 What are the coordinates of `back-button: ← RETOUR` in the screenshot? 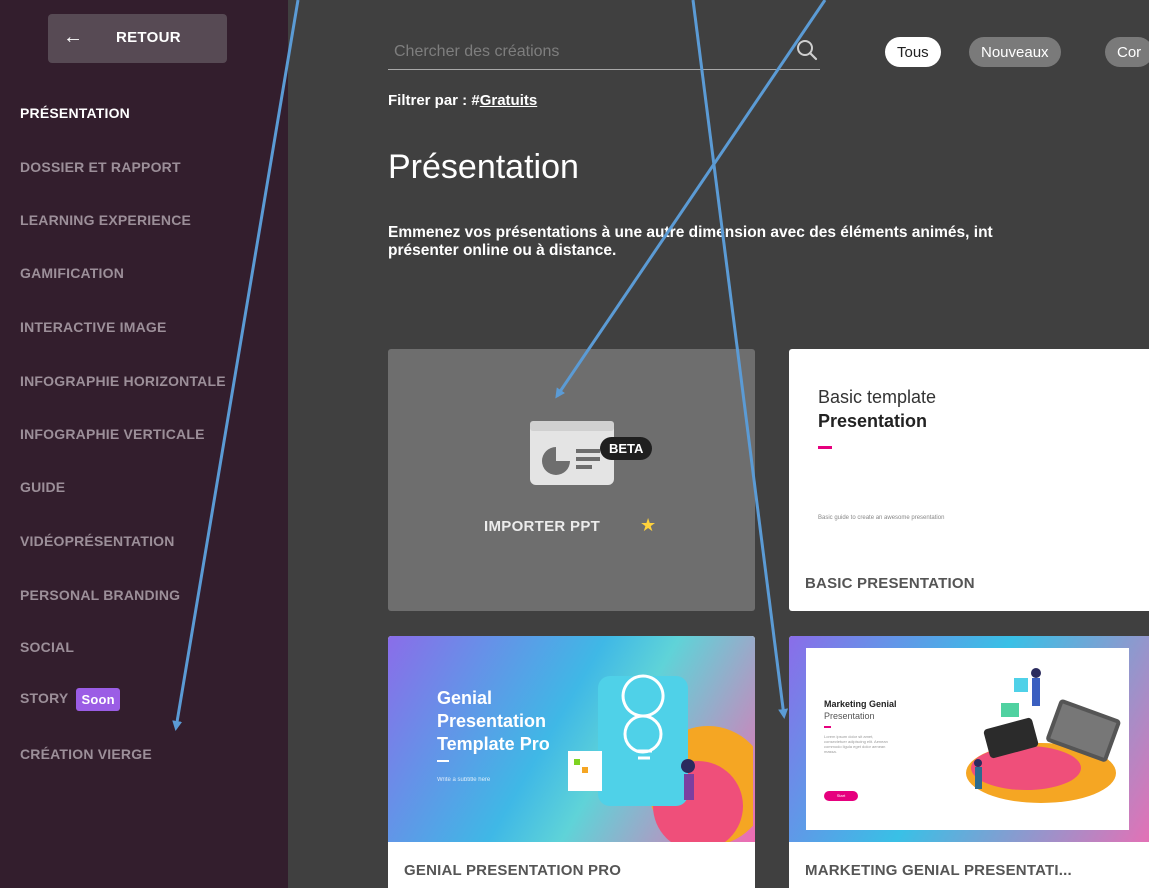 It's located at (137, 38).